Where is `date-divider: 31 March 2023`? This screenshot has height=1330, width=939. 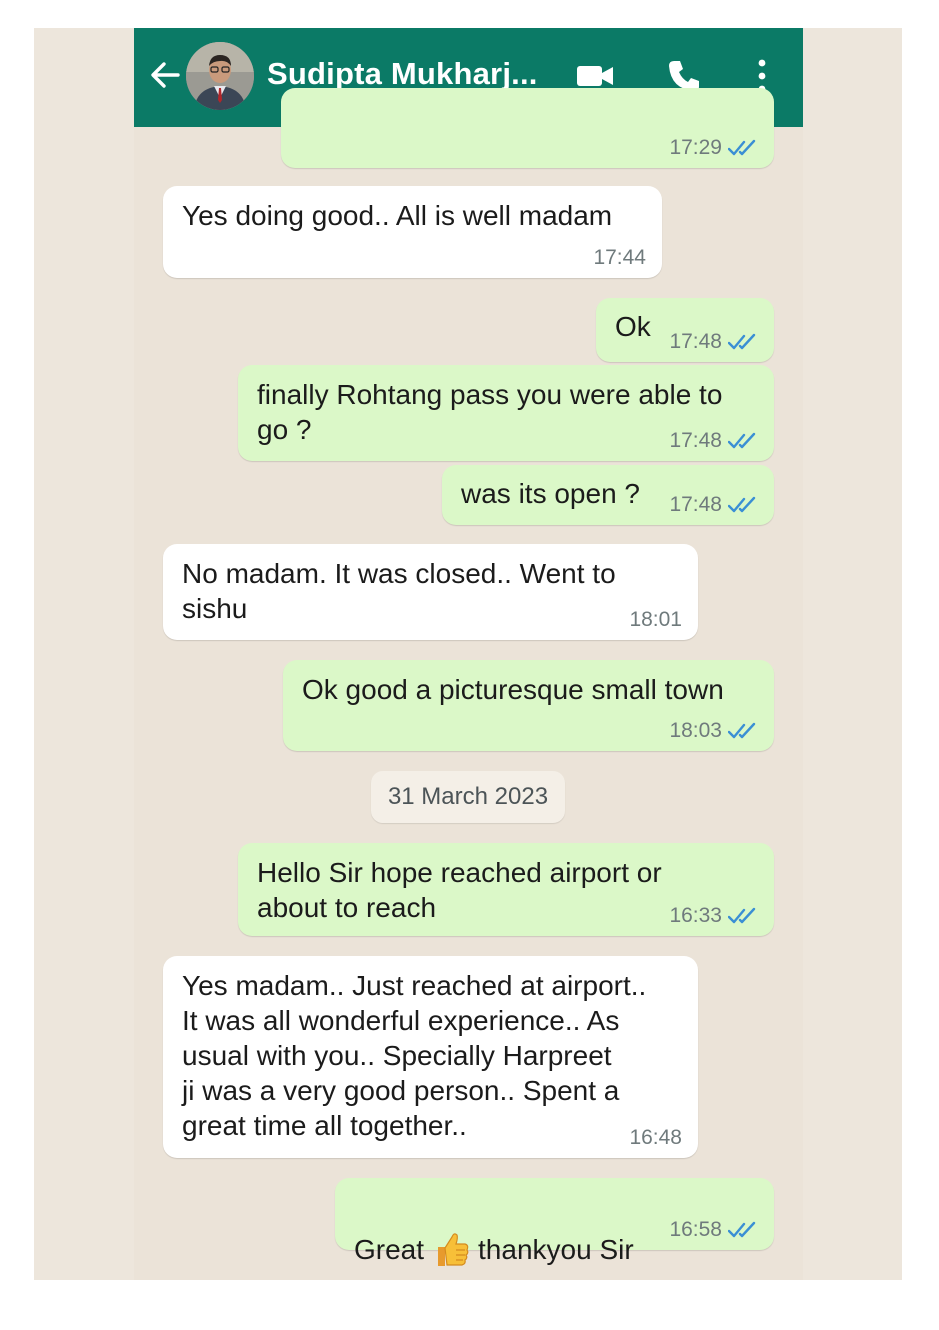
date-divider: 31 March 2023 is located at coordinates (468, 797).